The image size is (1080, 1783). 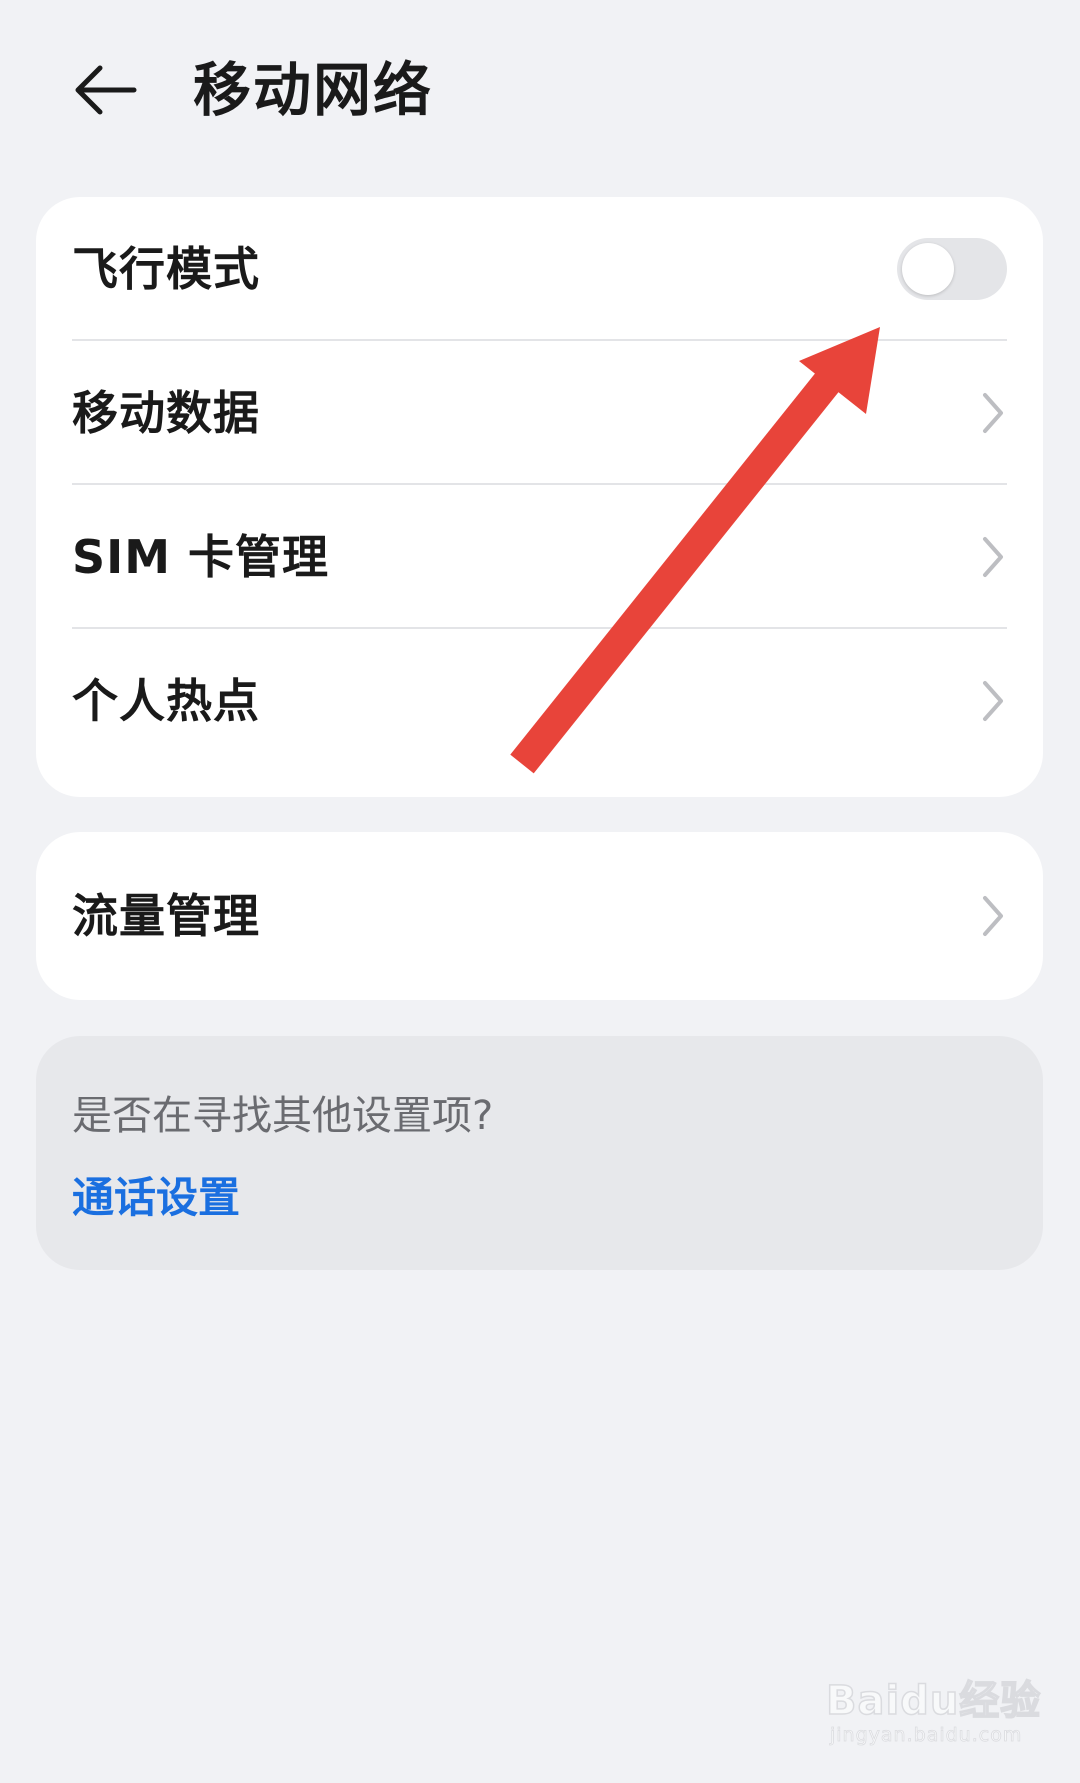 I want to click on baidu-jingyan-watermark: Baidu经验 jingyan.baidu.com, so click(x=940, y=1718).